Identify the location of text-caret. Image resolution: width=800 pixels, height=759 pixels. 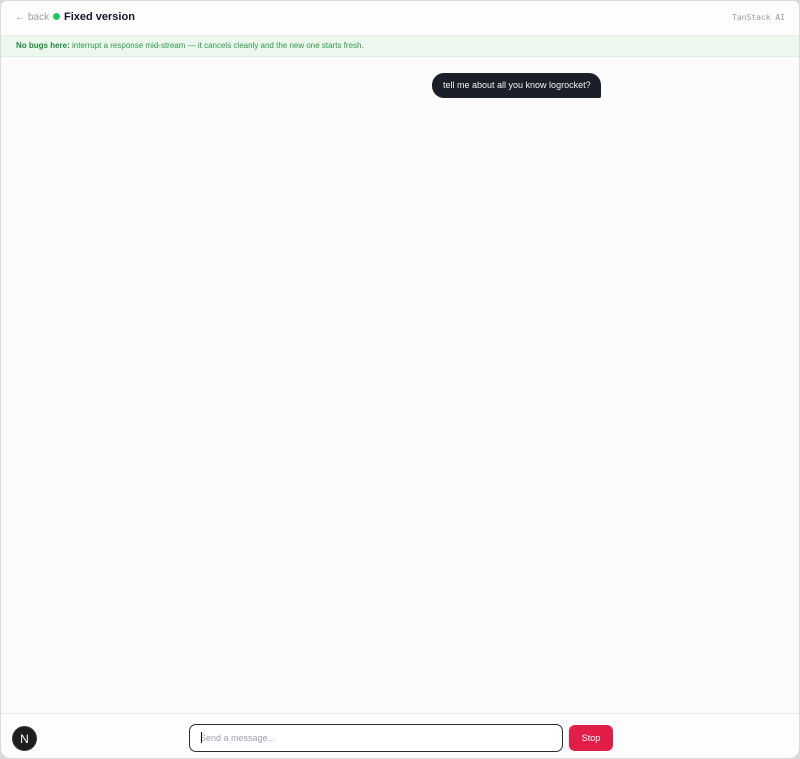
(201, 737).